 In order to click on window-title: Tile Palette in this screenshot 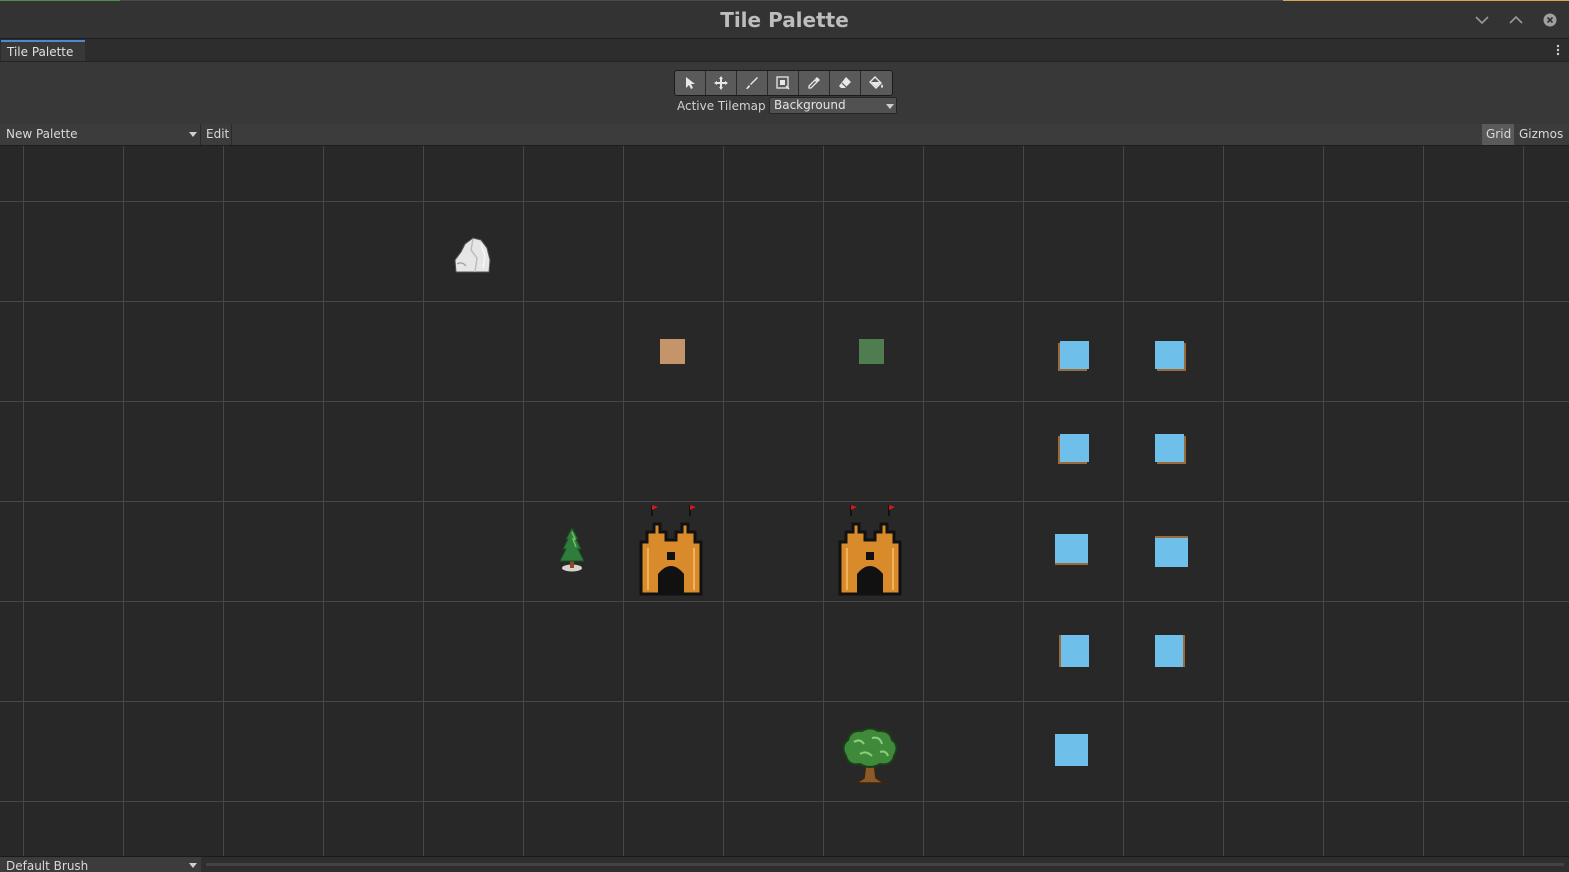, I will do `click(784, 20)`.